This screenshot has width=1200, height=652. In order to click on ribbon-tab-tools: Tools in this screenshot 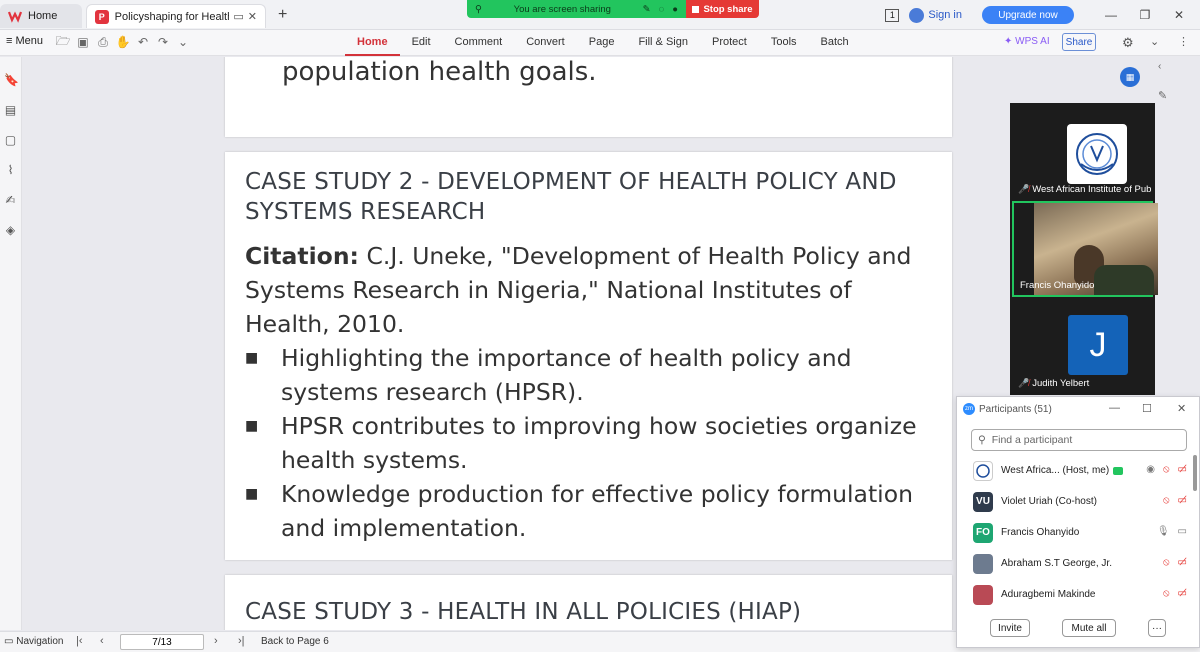, I will do `click(784, 46)`.